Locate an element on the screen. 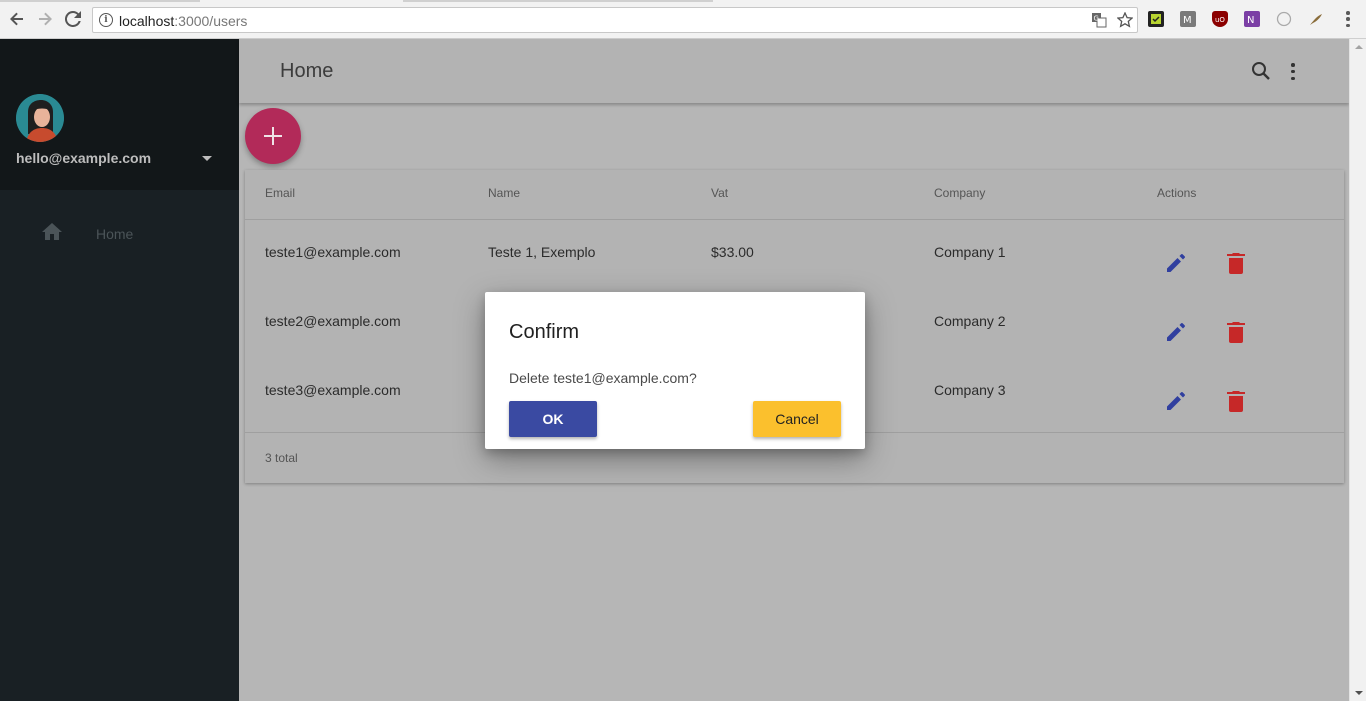  svg-text: G is located at coordinates (1096, 19).